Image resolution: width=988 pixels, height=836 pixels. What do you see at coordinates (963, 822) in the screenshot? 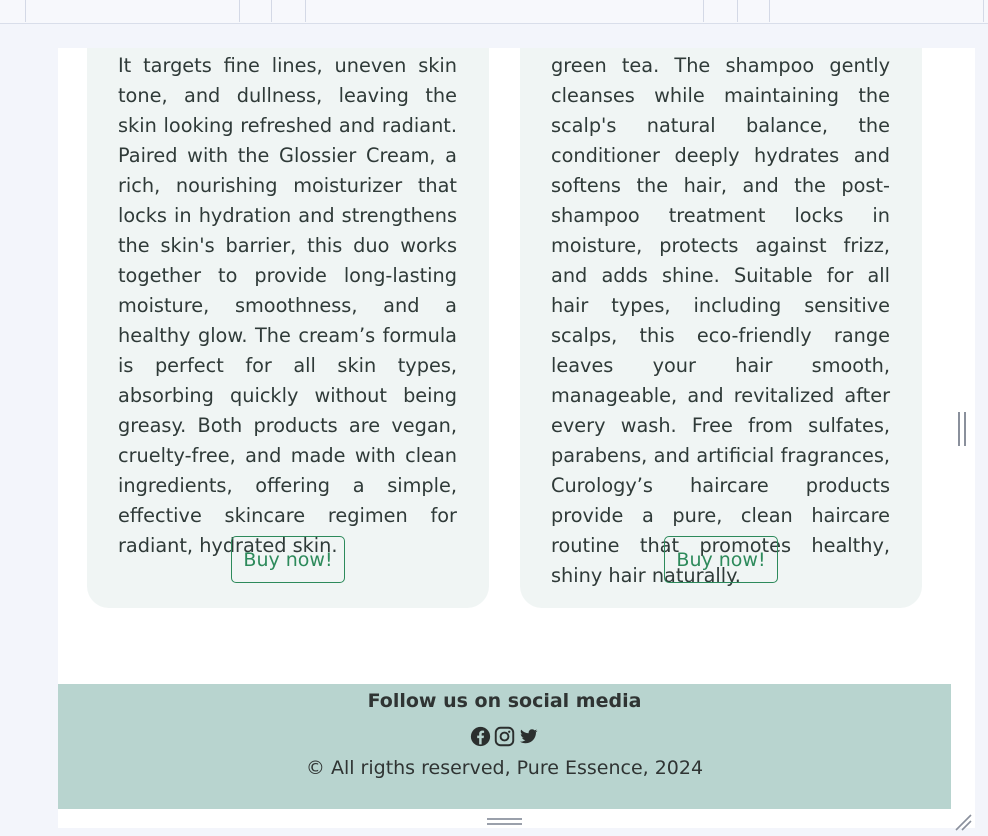
I see `resize-grip-icon` at bounding box center [963, 822].